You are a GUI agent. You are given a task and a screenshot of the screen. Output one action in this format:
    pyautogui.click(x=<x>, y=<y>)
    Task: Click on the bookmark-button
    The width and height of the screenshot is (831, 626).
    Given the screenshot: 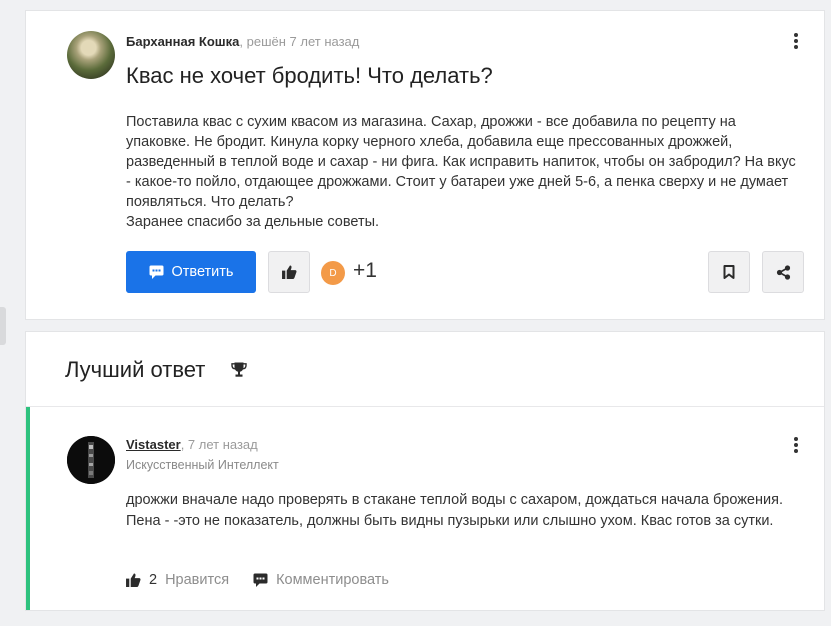 What is the action you would take?
    pyautogui.click(x=729, y=272)
    